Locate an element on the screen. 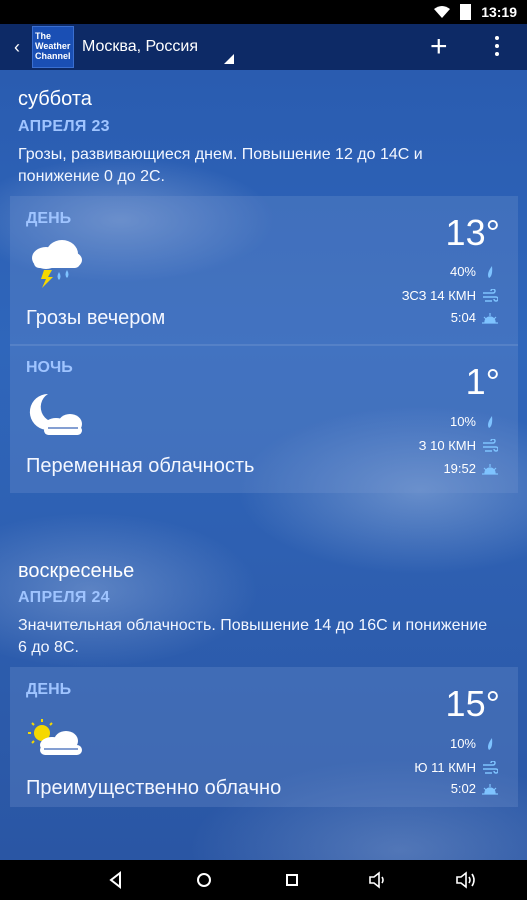 Image resolution: width=527 pixels, height=900 pixels. condition-text: Переменная облачность is located at coordinates (140, 466).